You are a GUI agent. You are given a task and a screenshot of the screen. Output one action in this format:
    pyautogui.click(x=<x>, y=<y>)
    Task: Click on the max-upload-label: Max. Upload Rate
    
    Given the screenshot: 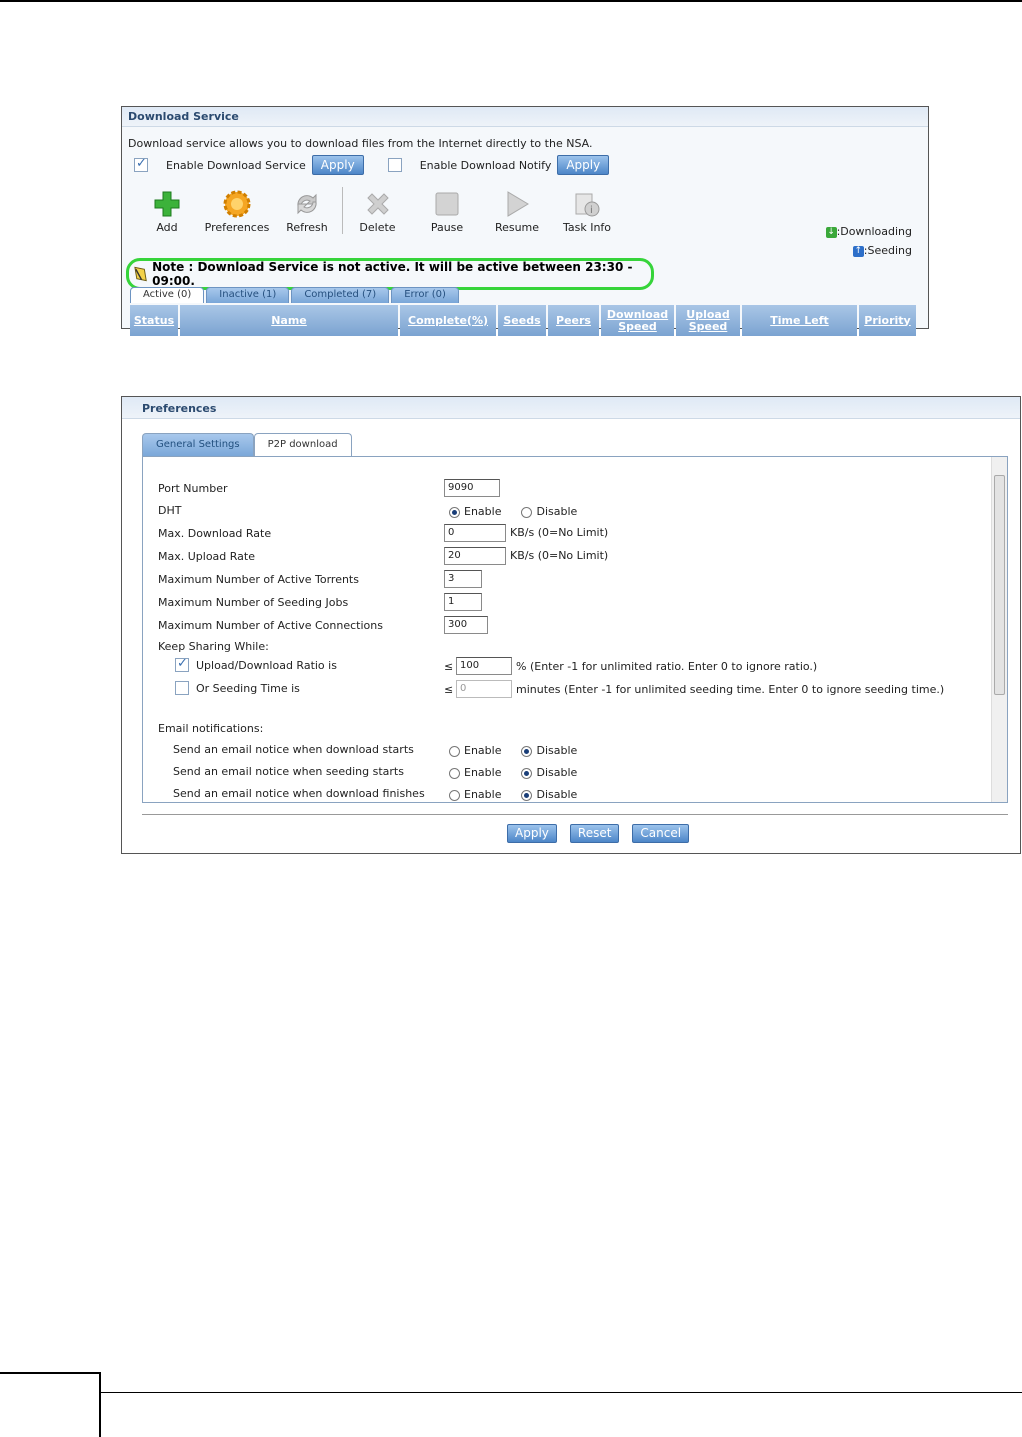 What is the action you would take?
    pyautogui.click(x=206, y=556)
    